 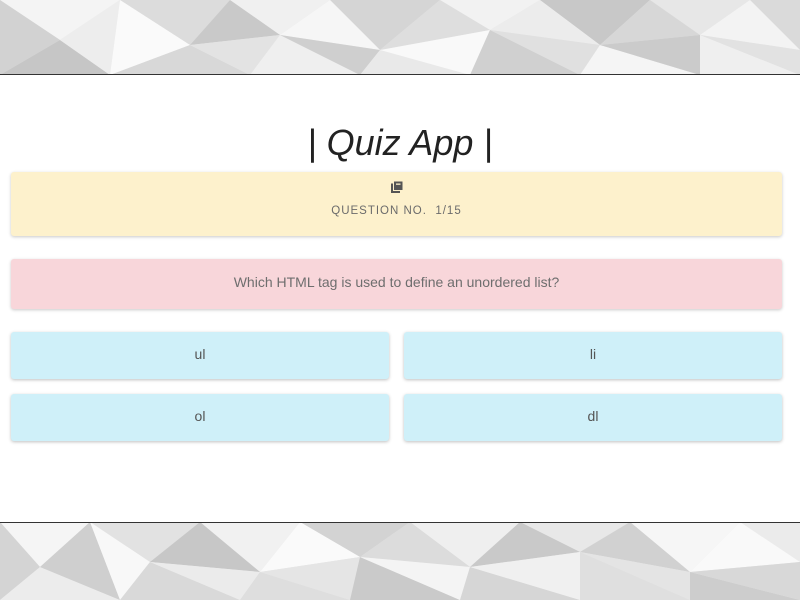 What do you see at coordinates (593, 417) in the screenshot?
I see `option-button-4: dl` at bounding box center [593, 417].